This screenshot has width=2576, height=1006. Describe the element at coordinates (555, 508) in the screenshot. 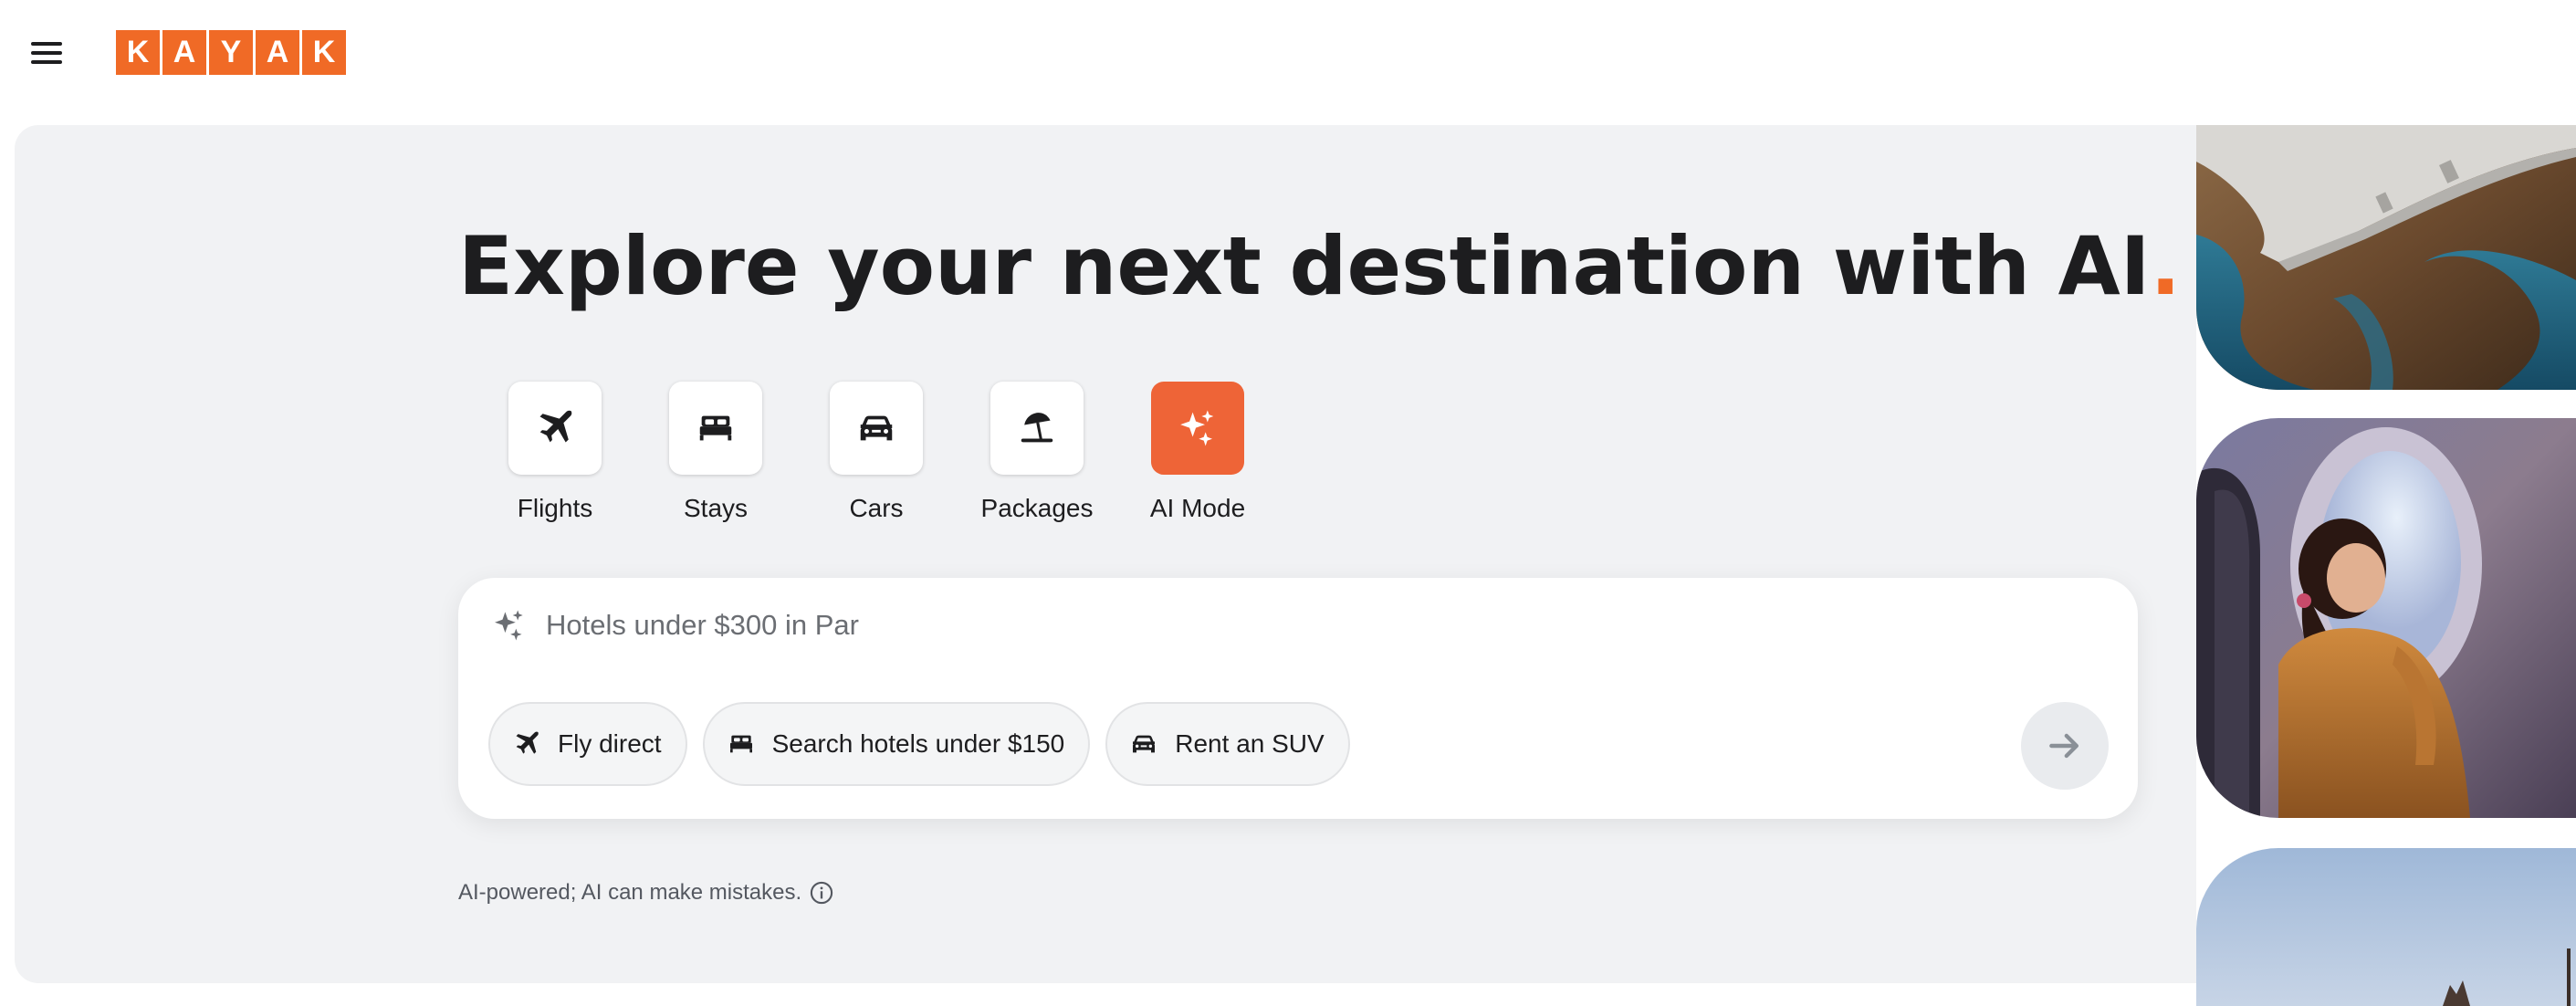

I see `tab-flights-label: Flights` at that location.